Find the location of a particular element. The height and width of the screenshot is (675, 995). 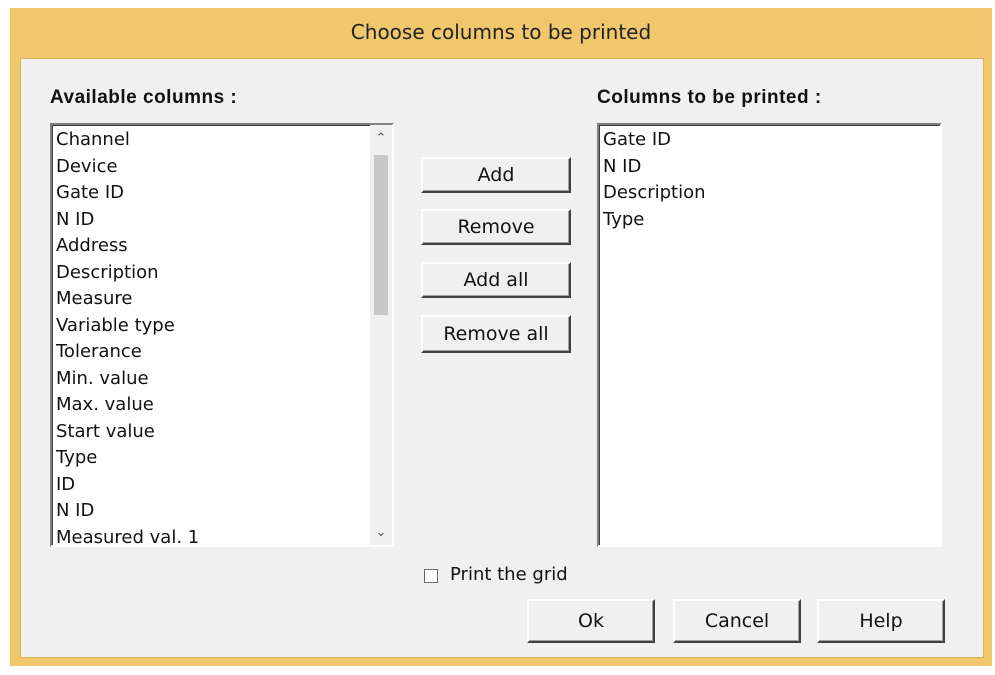

list-item: Measure is located at coordinates (222, 299).